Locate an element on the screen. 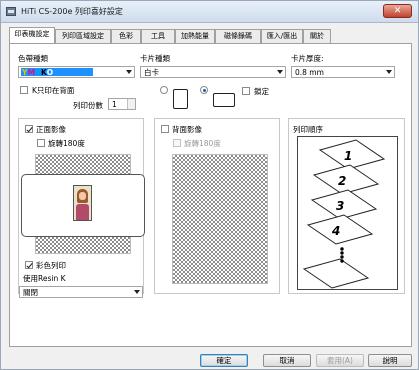 This screenshot has width=419, height=370. lock-label: 鎖定 is located at coordinates (261, 91).